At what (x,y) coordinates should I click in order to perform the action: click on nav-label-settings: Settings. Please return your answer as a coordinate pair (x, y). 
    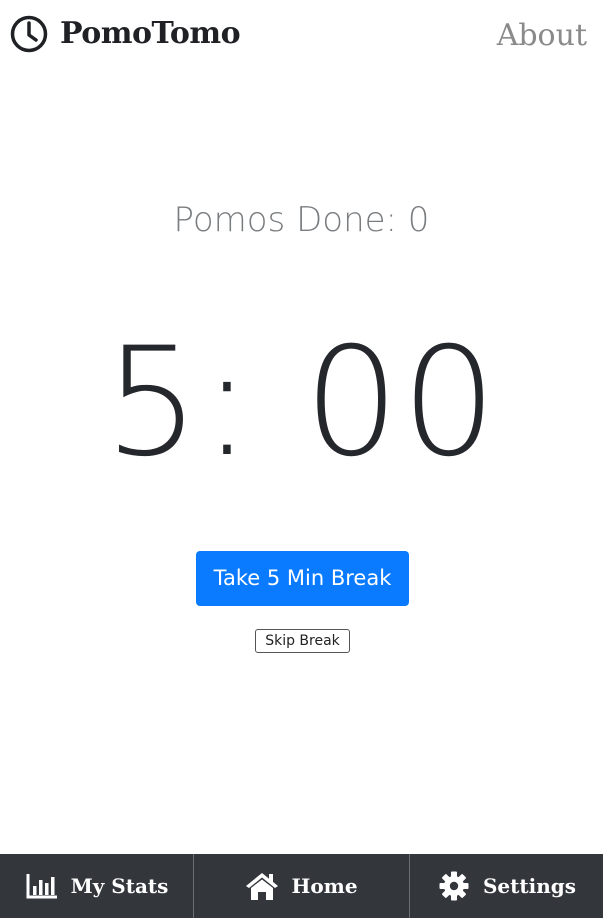
    Looking at the image, I should click on (529, 886).